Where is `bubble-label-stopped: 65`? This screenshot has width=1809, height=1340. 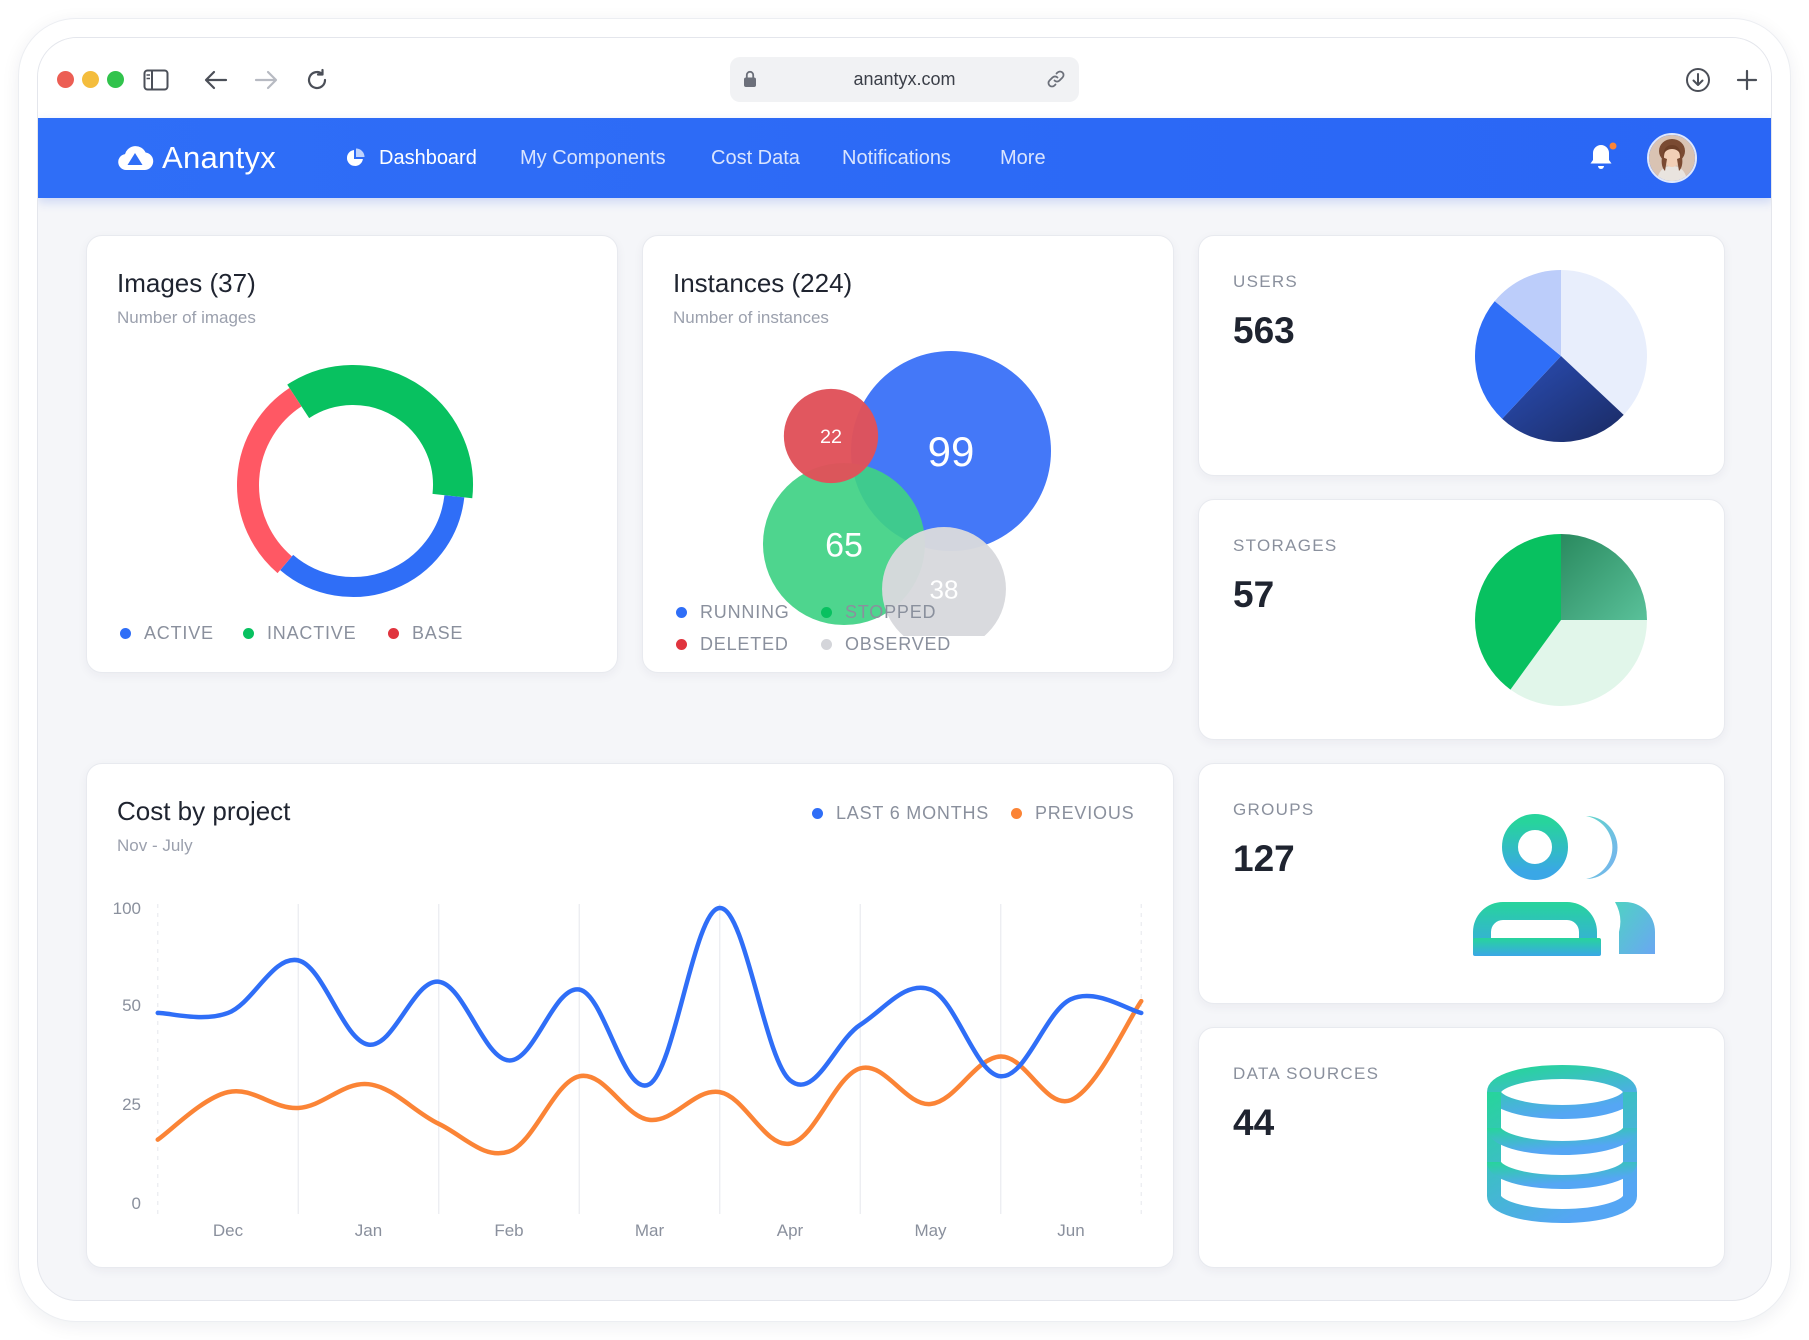
bubble-label-stopped: 65 is located at coordinates (844, 545).